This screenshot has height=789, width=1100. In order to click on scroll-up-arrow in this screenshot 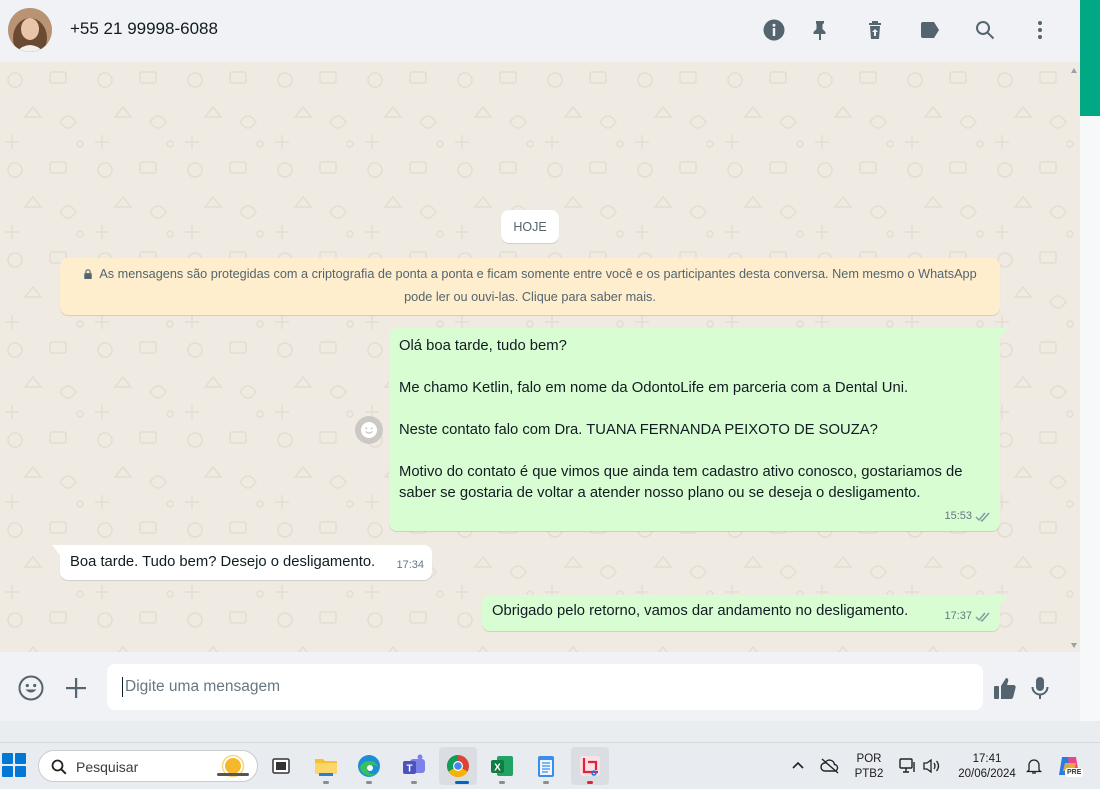, I will do `click(1074, 70)`.